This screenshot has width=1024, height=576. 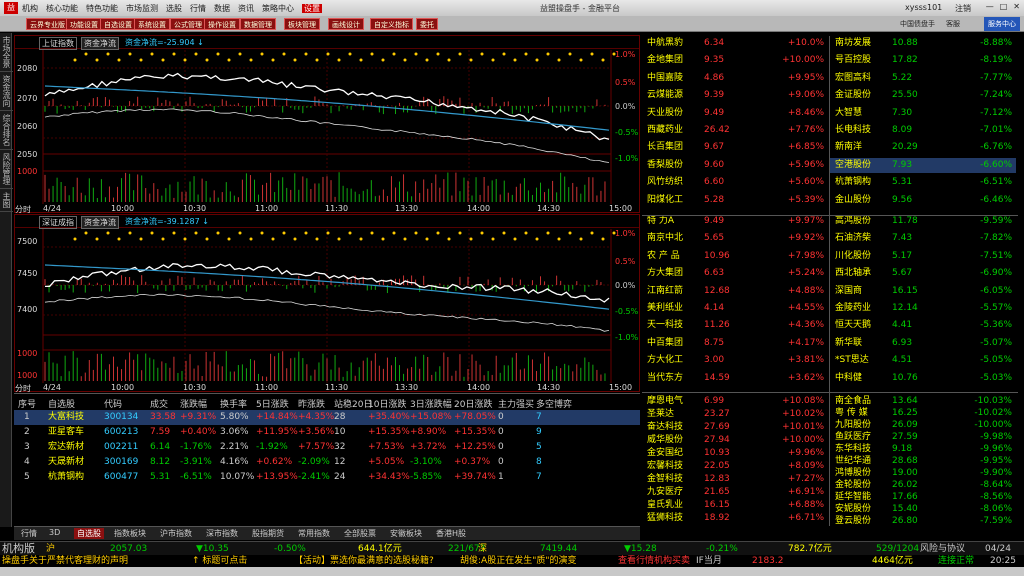 What do you see at coordinates (302, 24) in the screenshot?
I see `toolbar-button: 板块管理` at bounding box center [302, 24].